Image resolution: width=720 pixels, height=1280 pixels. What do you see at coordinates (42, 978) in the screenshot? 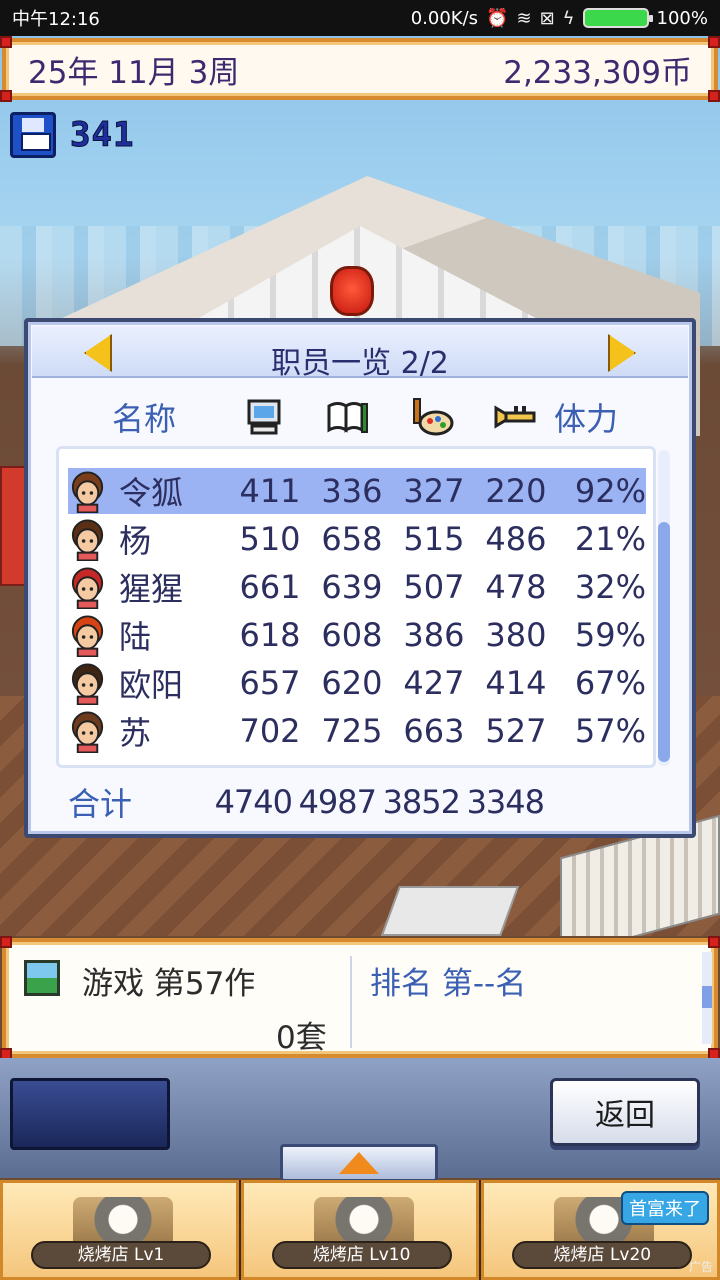
I see `game-cartridge-icon` at bounding box center [42, 978].